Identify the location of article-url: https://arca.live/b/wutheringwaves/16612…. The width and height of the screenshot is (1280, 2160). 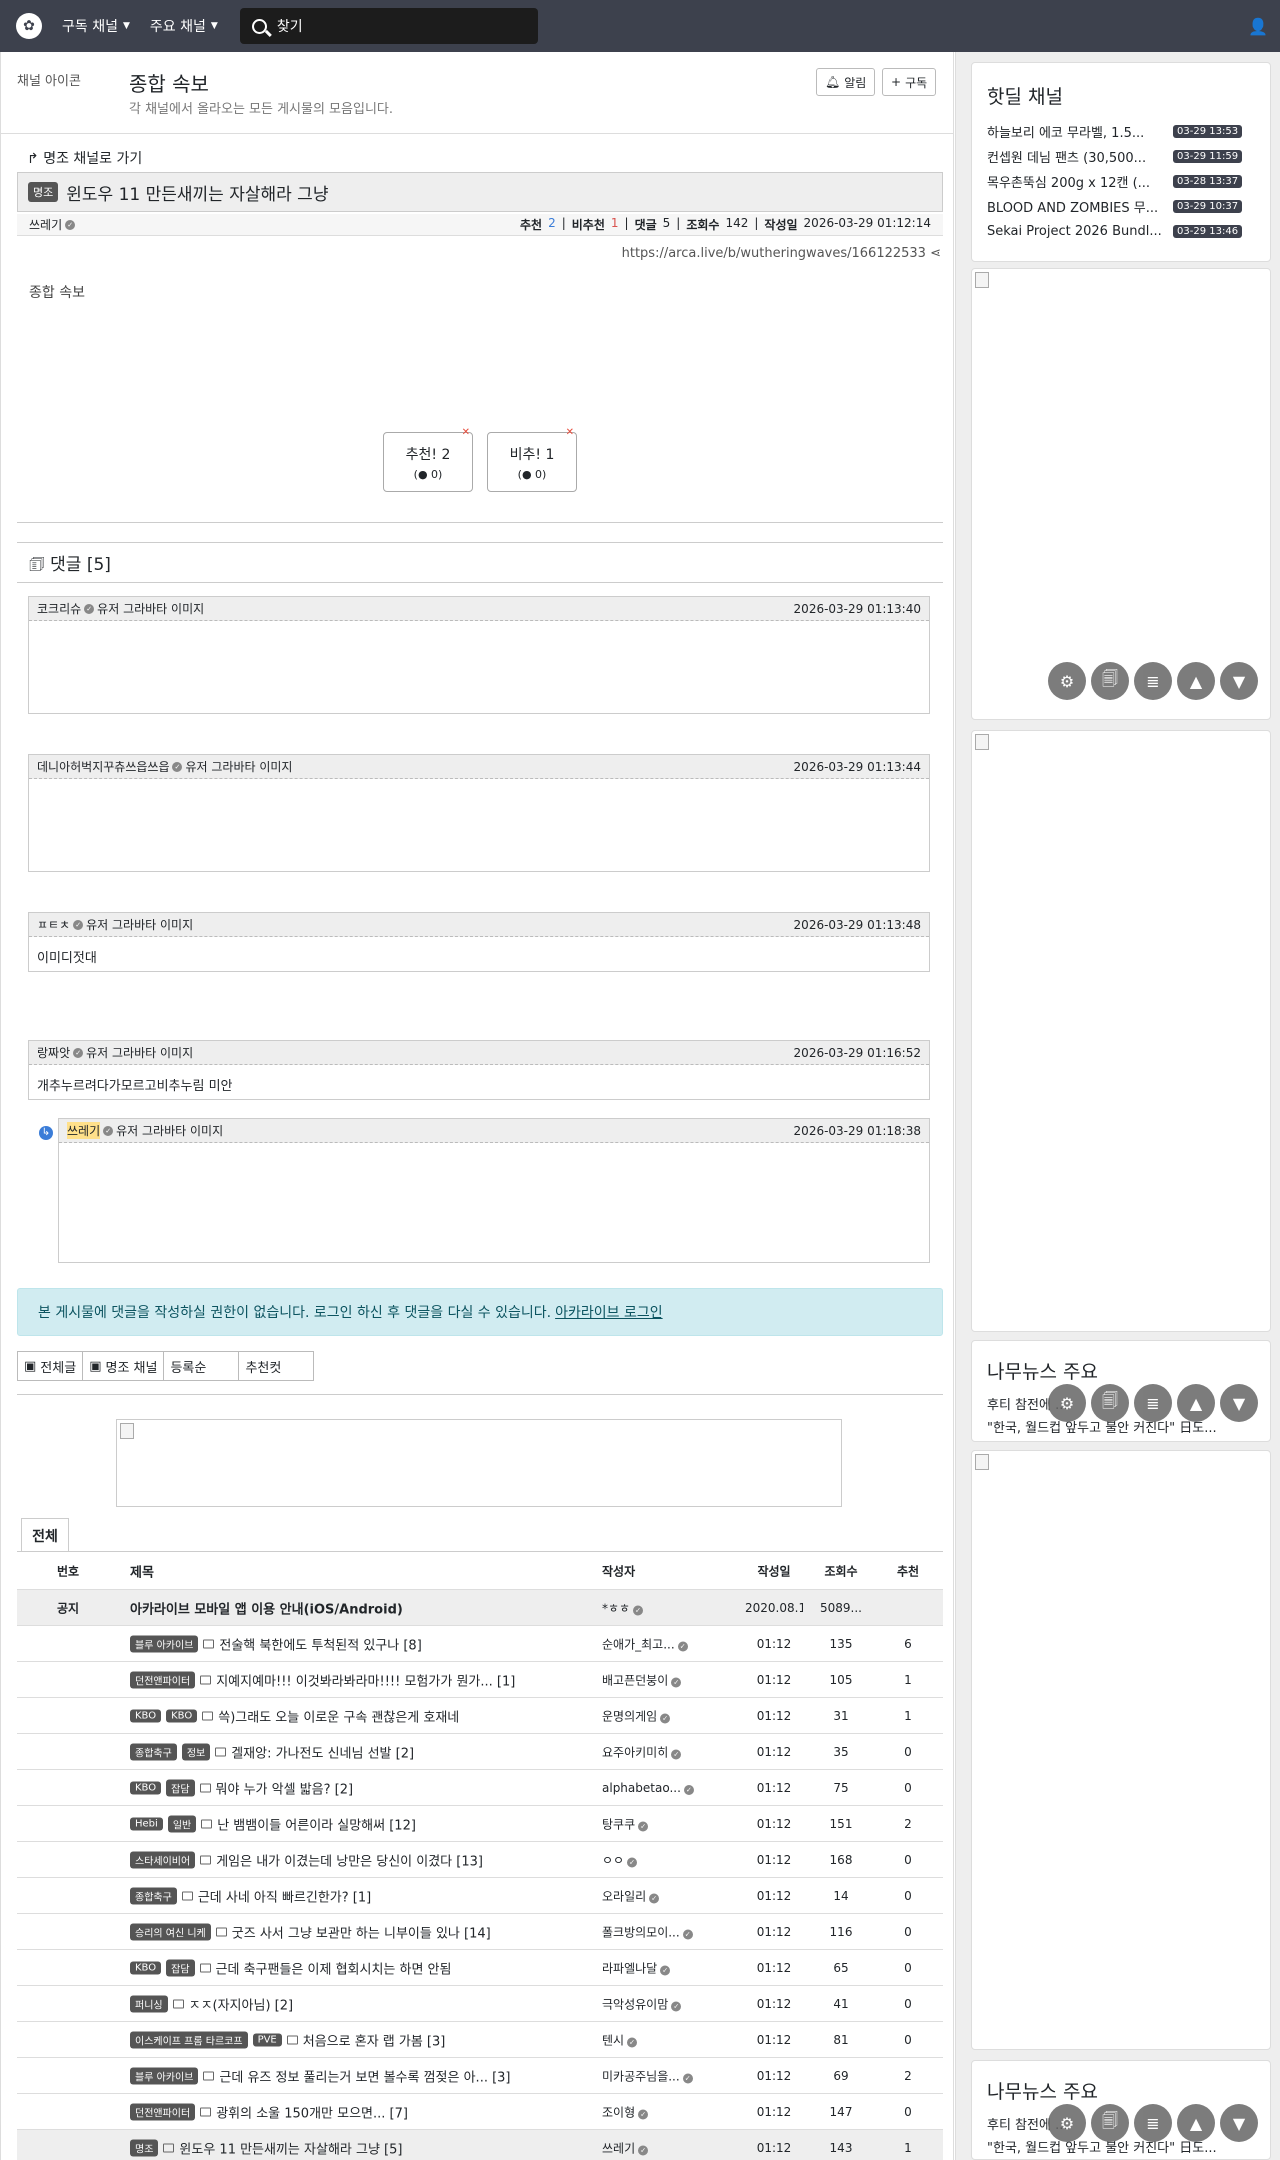
(781, 253).